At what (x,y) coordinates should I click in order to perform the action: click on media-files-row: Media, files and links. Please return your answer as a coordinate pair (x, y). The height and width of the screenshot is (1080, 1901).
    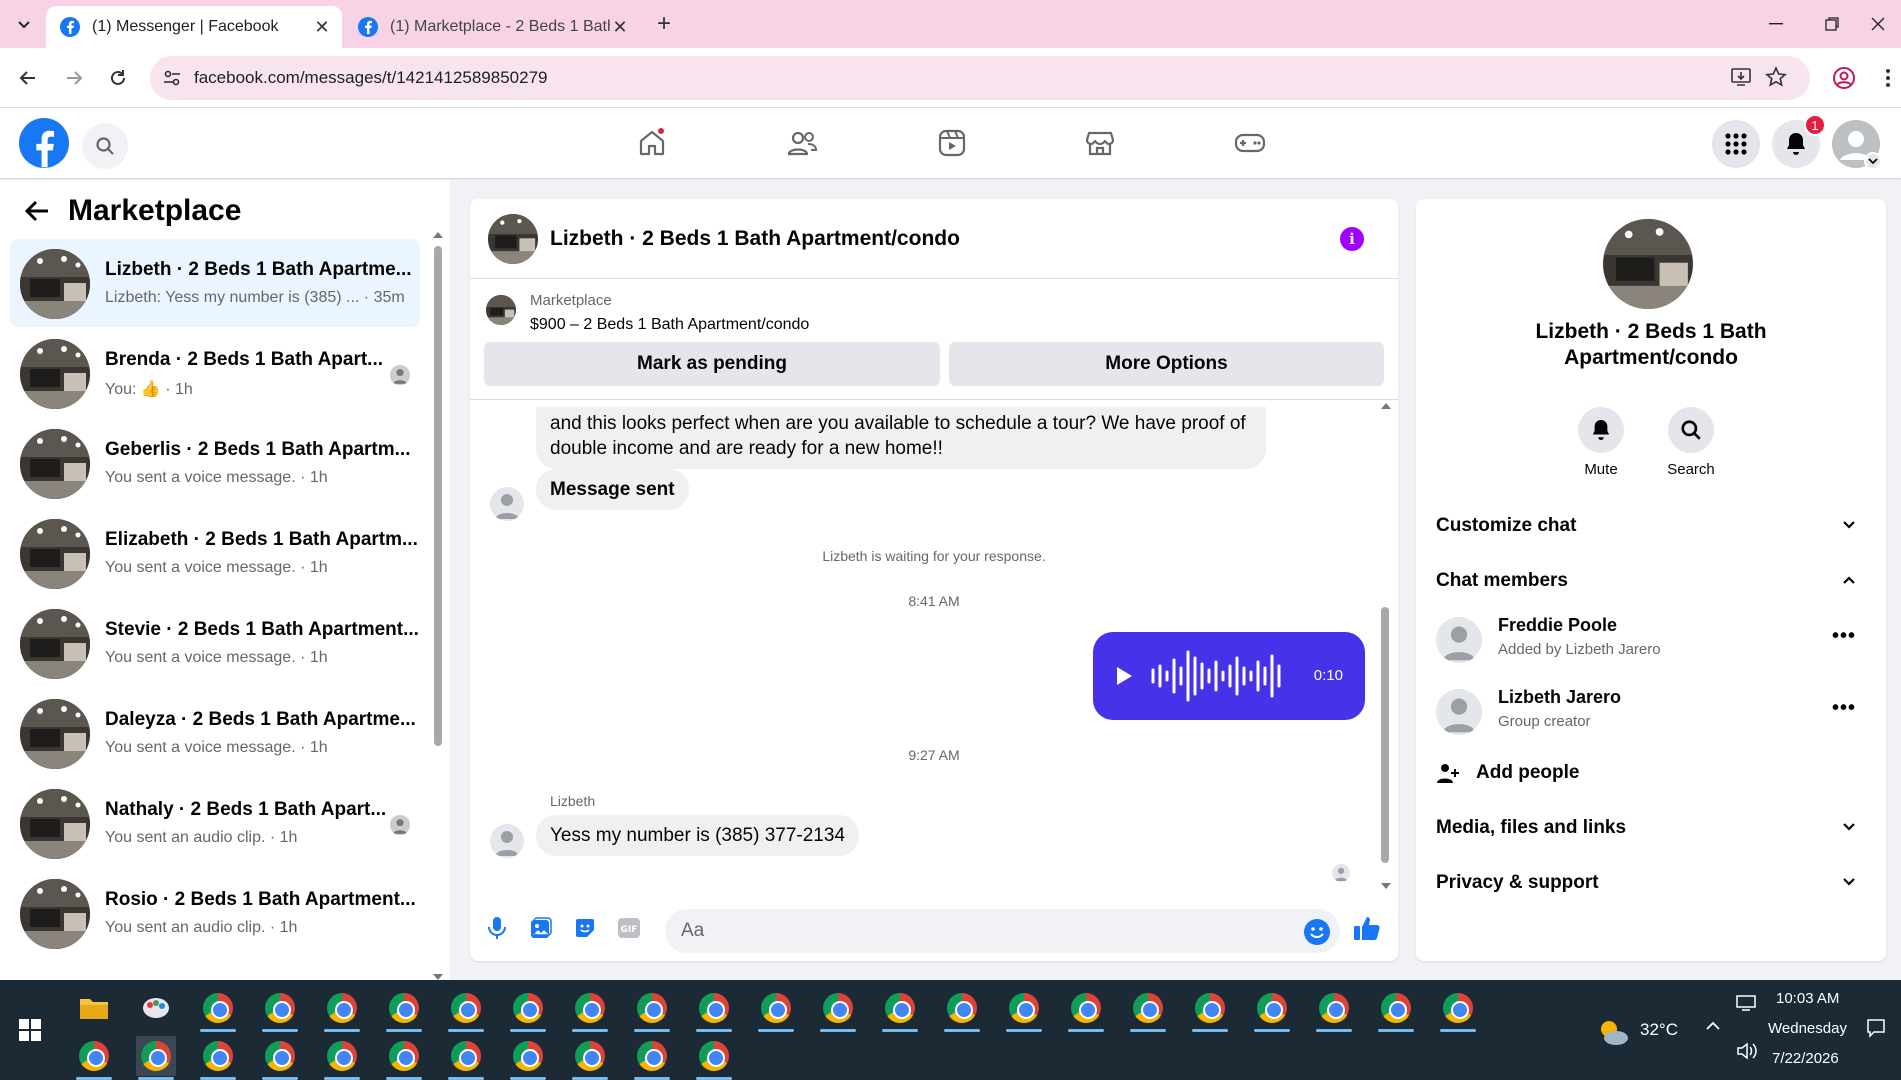
    Looking at the image, I should click on (1651, 828).